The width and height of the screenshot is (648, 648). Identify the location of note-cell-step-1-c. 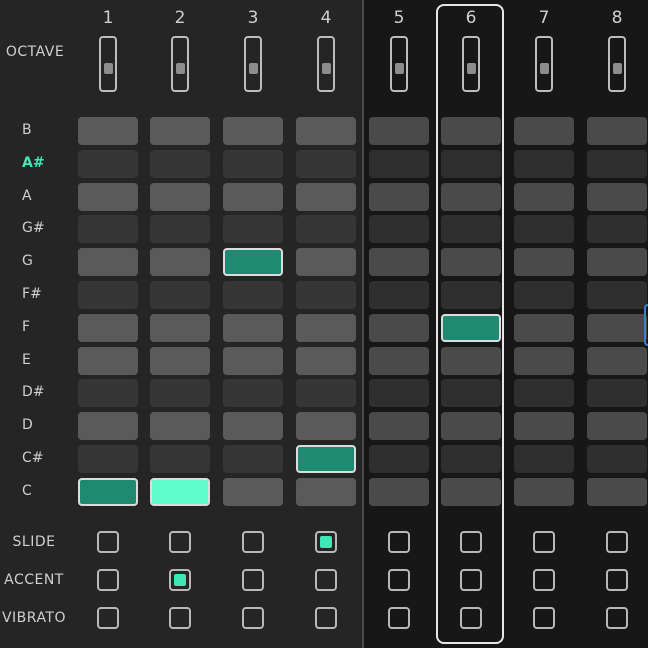
(108, 491).